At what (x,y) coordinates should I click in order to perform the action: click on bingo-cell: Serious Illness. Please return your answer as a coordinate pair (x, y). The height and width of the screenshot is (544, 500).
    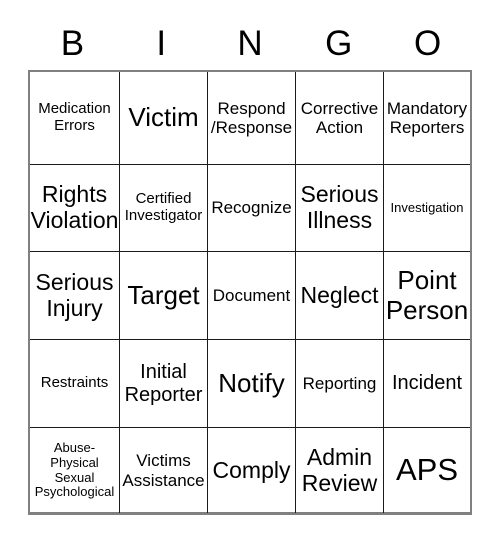
    Looking at the image, I should click on (340, 208).